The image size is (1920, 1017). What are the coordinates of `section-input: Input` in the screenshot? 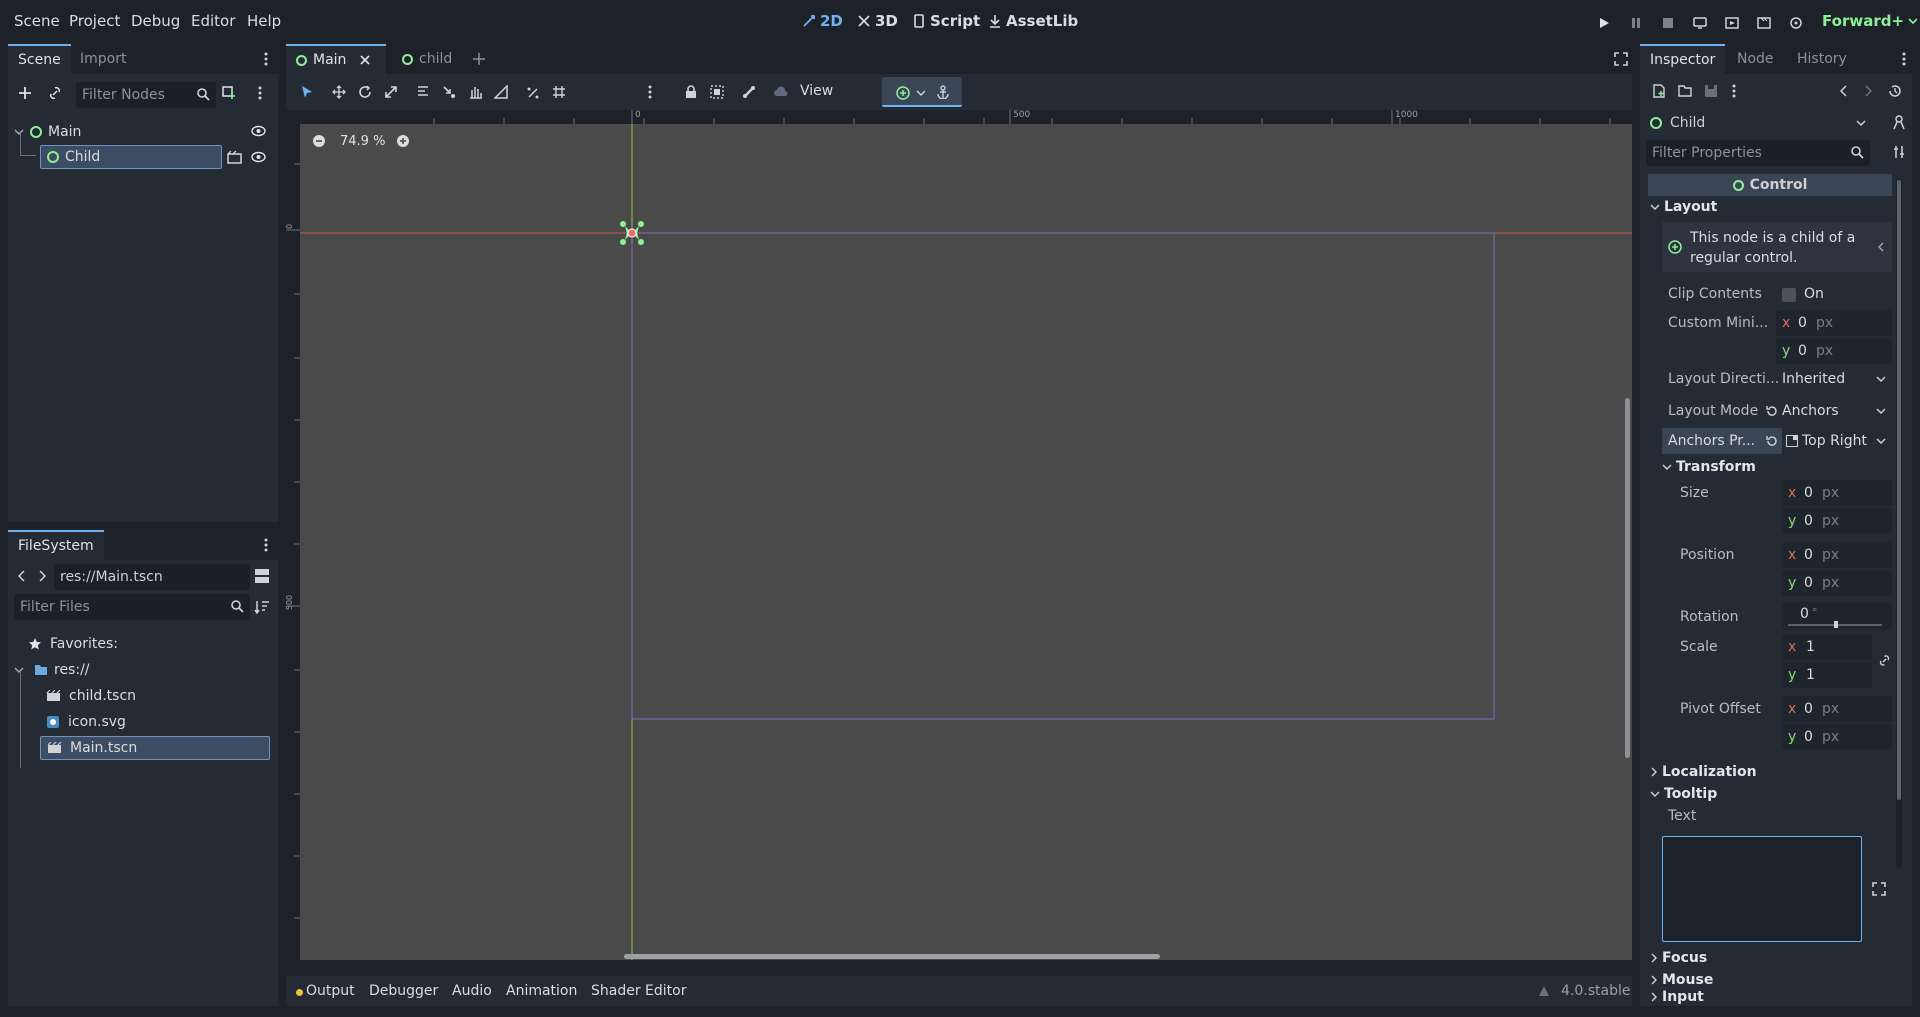 It's located at (1677, 997).